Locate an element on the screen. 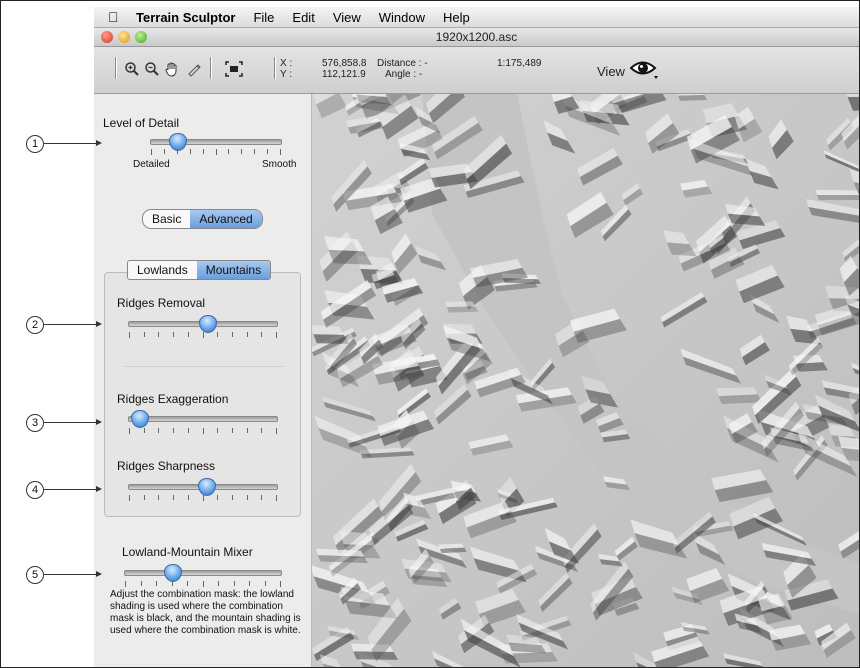 The height and width of the screenshot is (668, 860). callout-1: 1 is located at coordinates (35, 144).